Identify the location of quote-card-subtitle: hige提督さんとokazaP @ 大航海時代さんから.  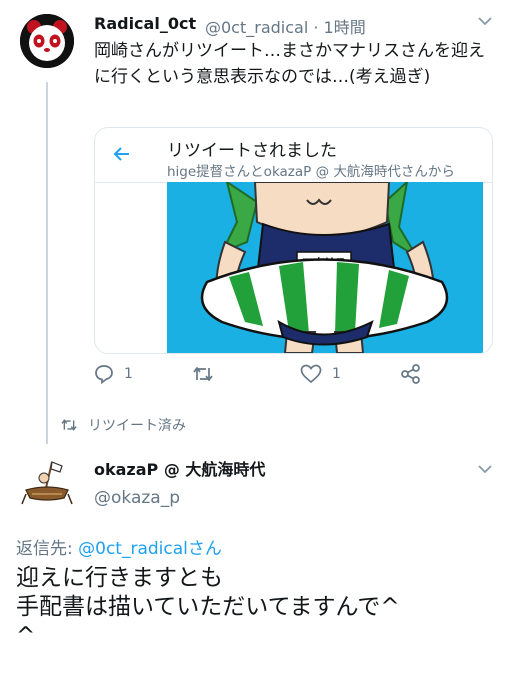
(311, 172).